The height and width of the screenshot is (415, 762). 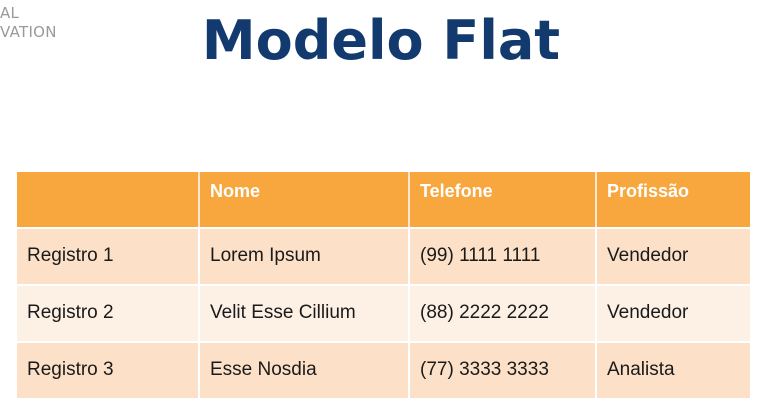 I want to click on profissao-cell: Analista, so click(x=673, y=369).